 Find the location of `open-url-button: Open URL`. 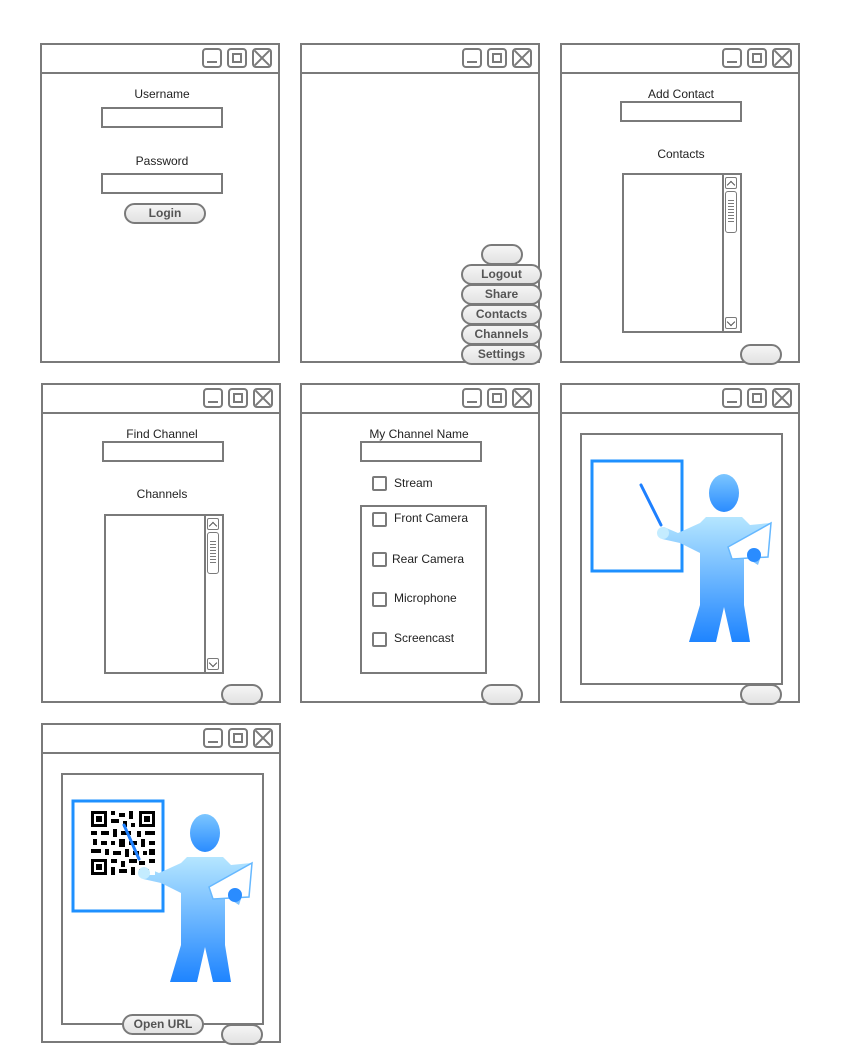

open-url-button: Open URL is located at coordinates (163, 1024).